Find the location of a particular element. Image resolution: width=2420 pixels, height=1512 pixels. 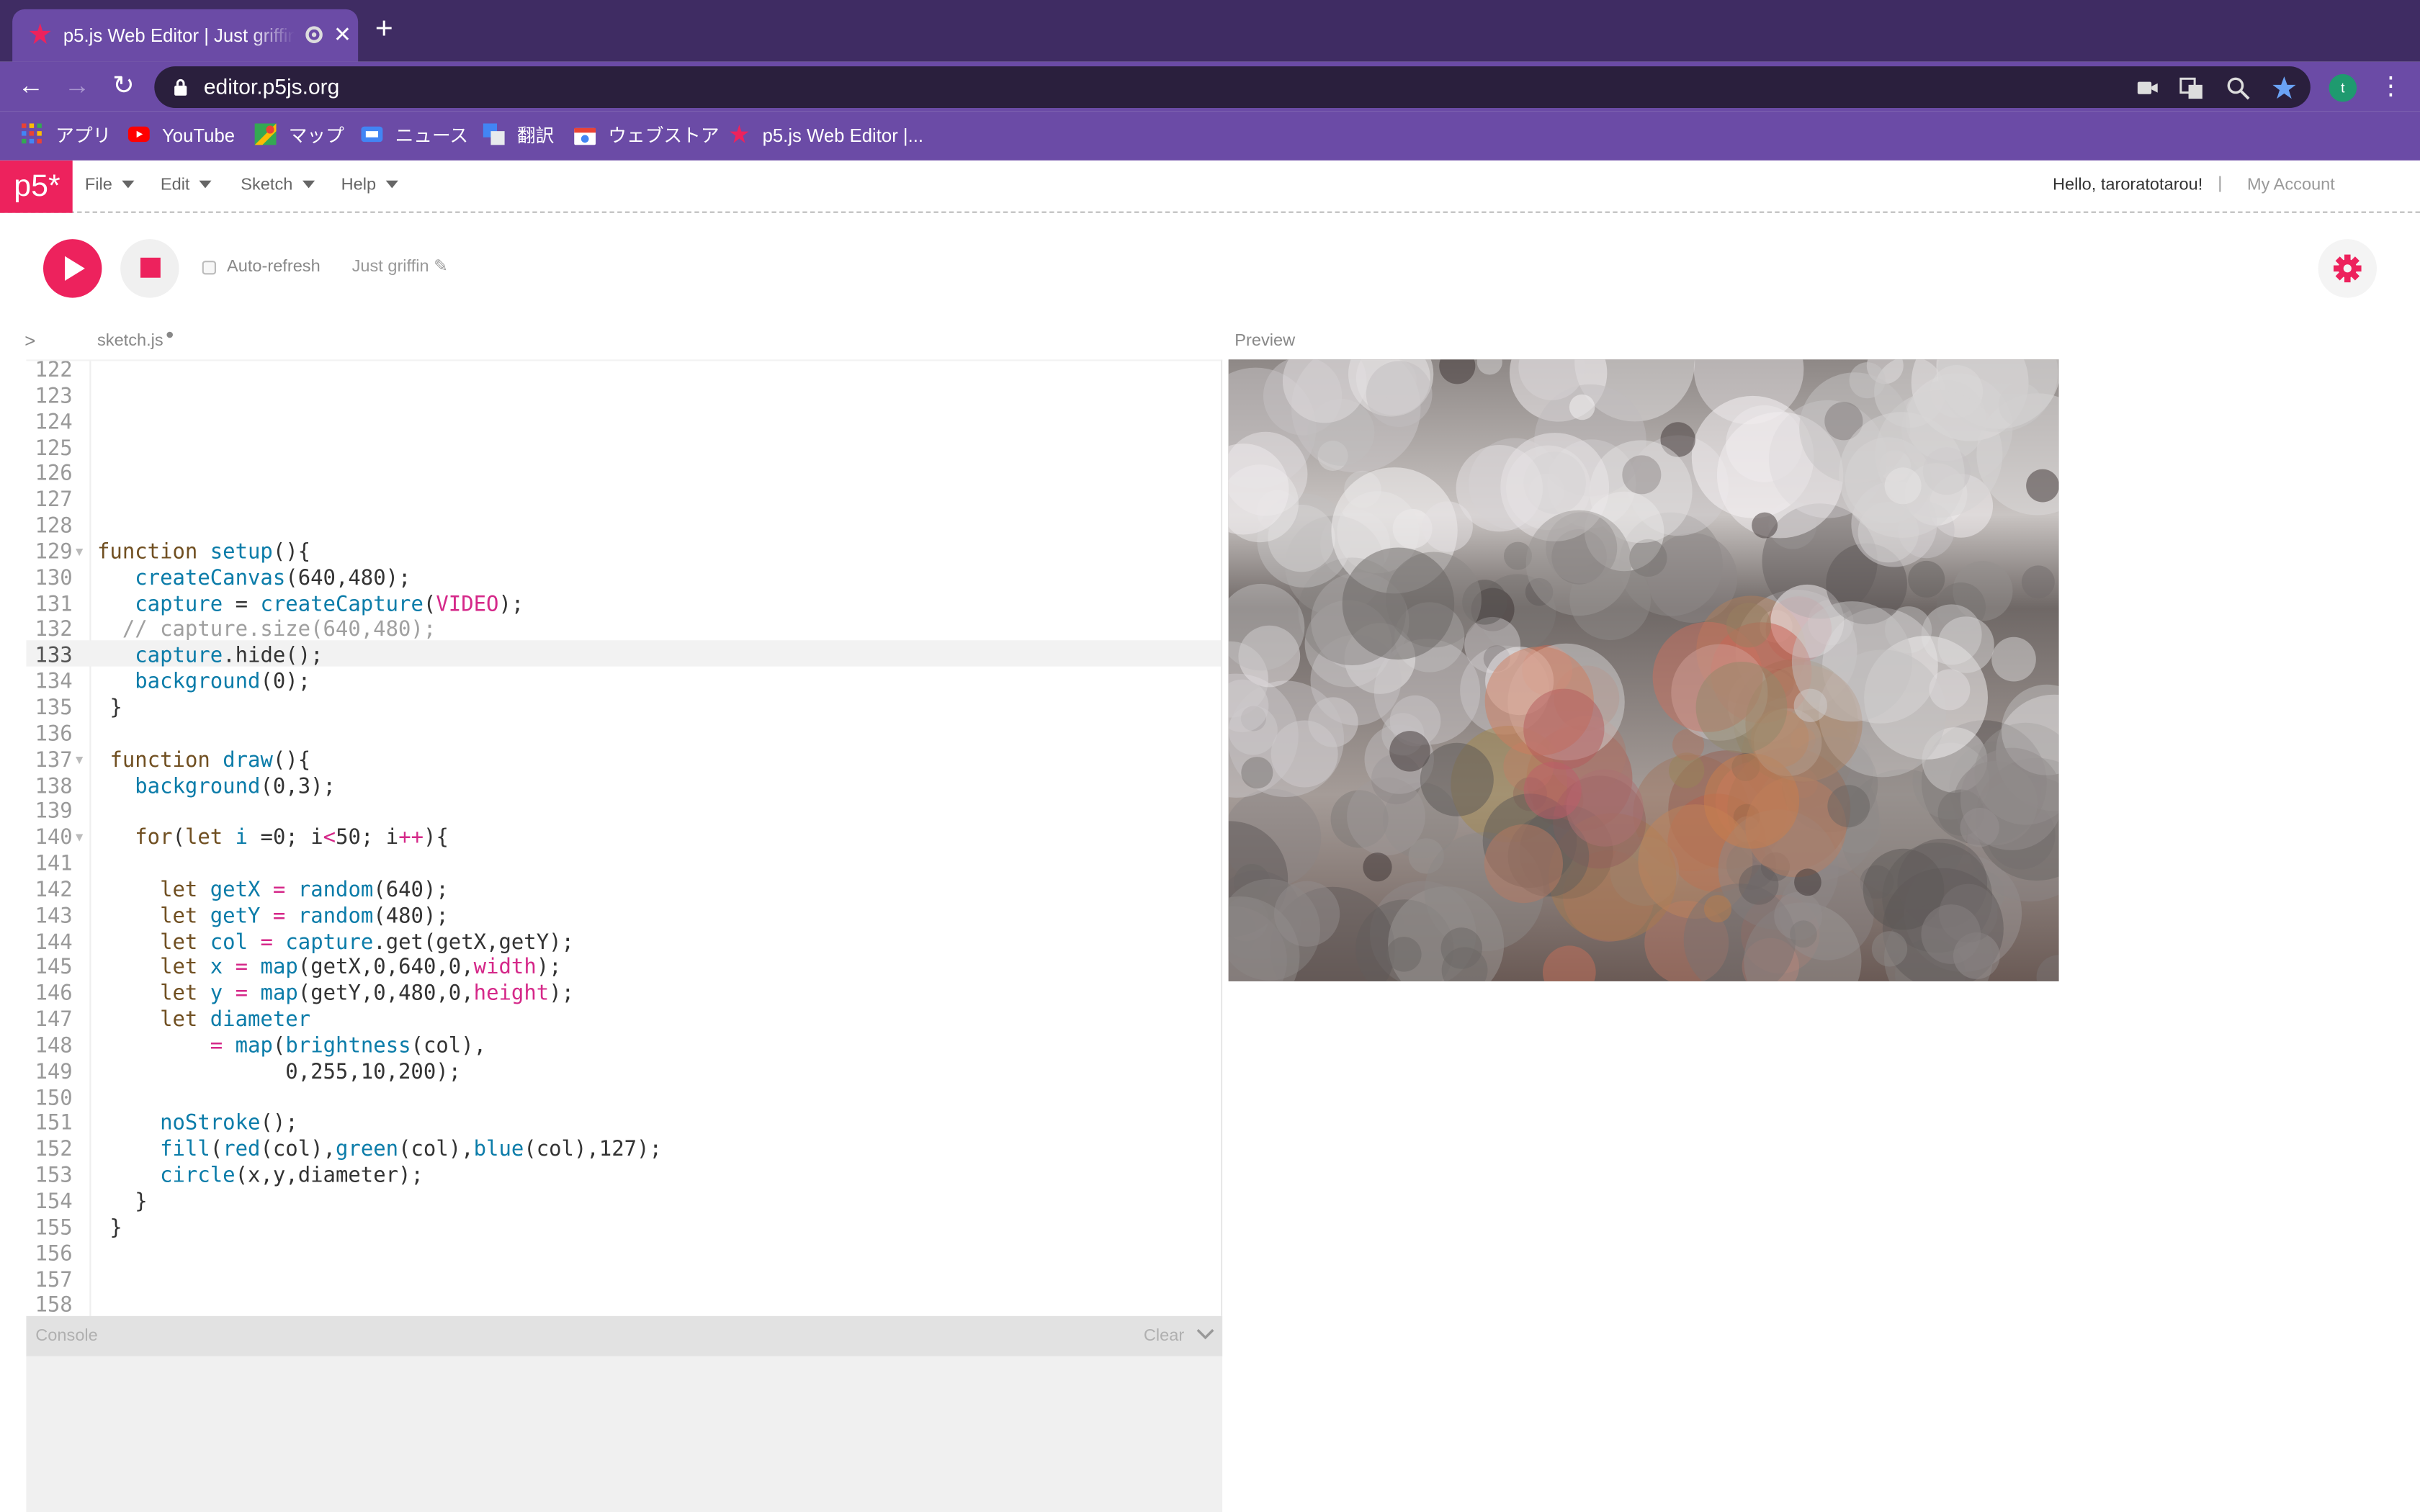

code-line: 139 is located at coordinates (623, 813).